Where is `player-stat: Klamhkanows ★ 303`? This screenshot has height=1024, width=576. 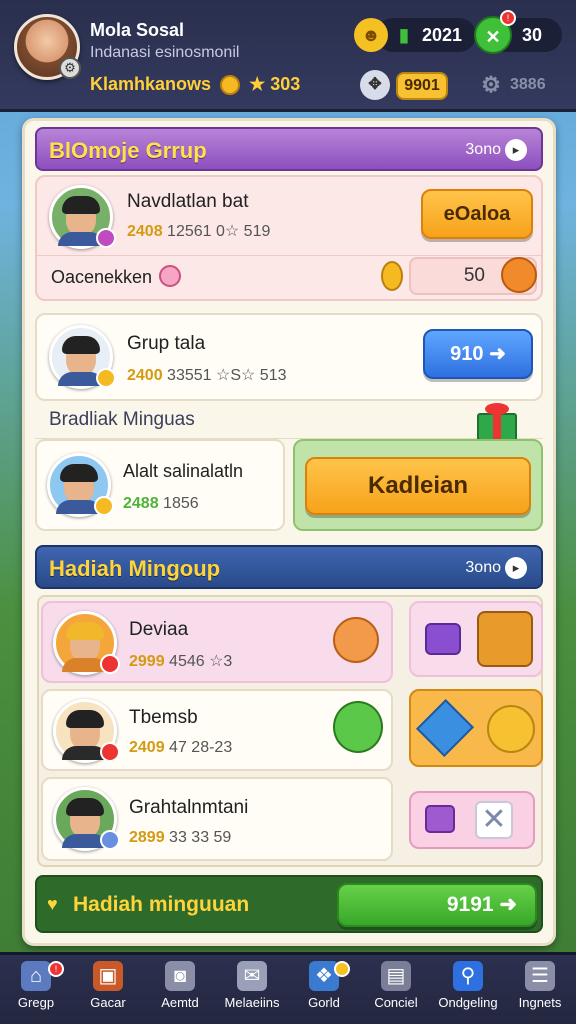
player-stat: Klamhkanows ★ 303 is located at coordinates (195, 85).